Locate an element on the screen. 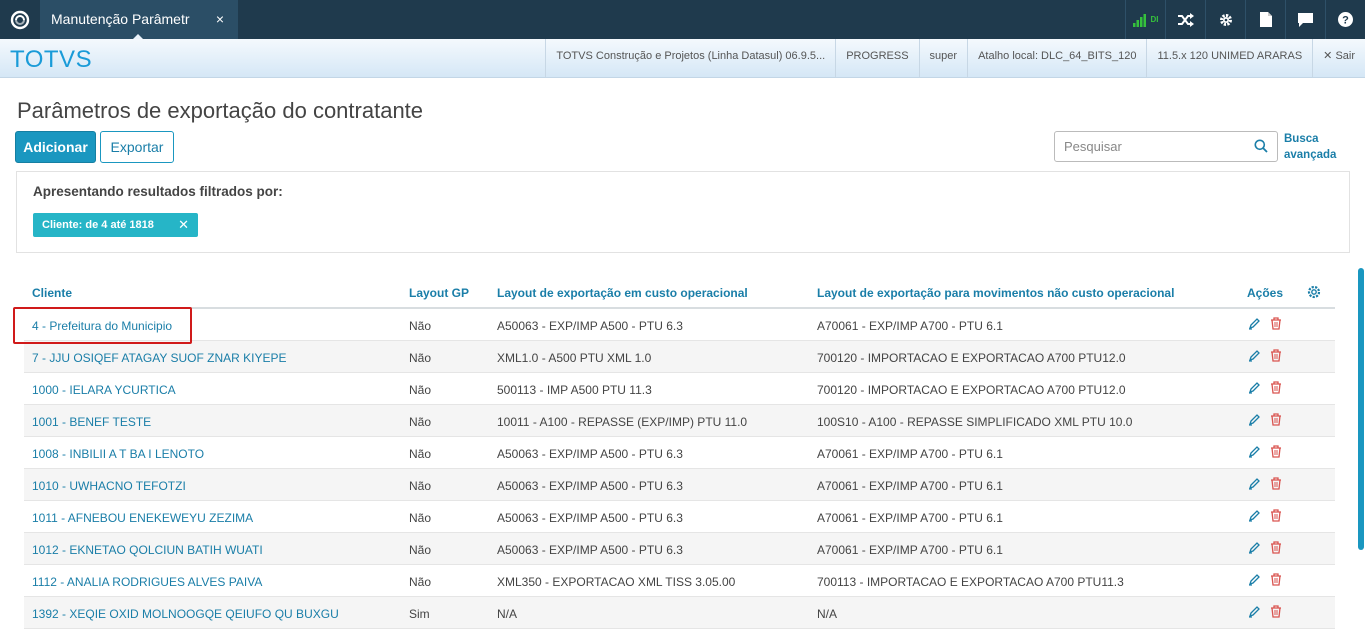  client-link: 1112 - ANALIA RODRIGUES ALVES PAIVA is located at coordinates (147, 582).